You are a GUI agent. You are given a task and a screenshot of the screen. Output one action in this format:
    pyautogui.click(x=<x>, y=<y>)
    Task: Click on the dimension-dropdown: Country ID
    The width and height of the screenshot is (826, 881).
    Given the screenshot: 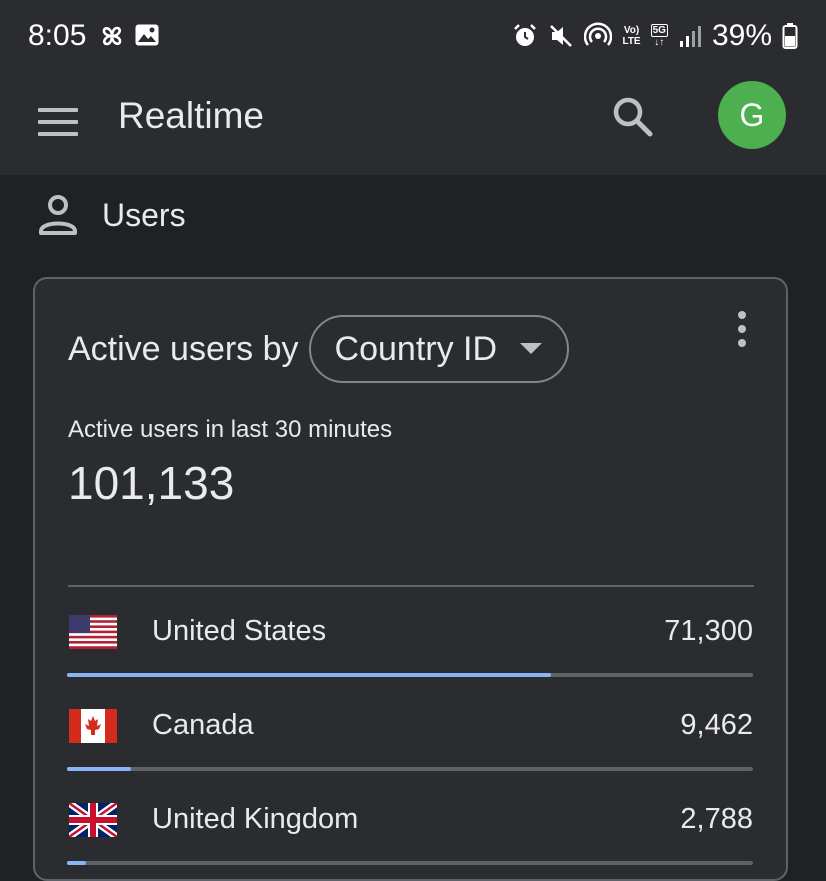 What is the action you would take?
    pyautogui.click(x=439, y=349)
    